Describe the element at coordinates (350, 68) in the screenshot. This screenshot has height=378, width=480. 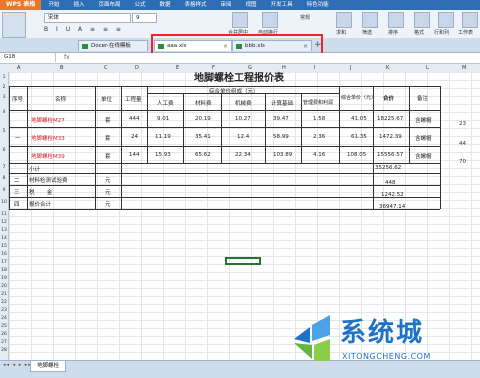
I see `col-header-j: J` at that location.